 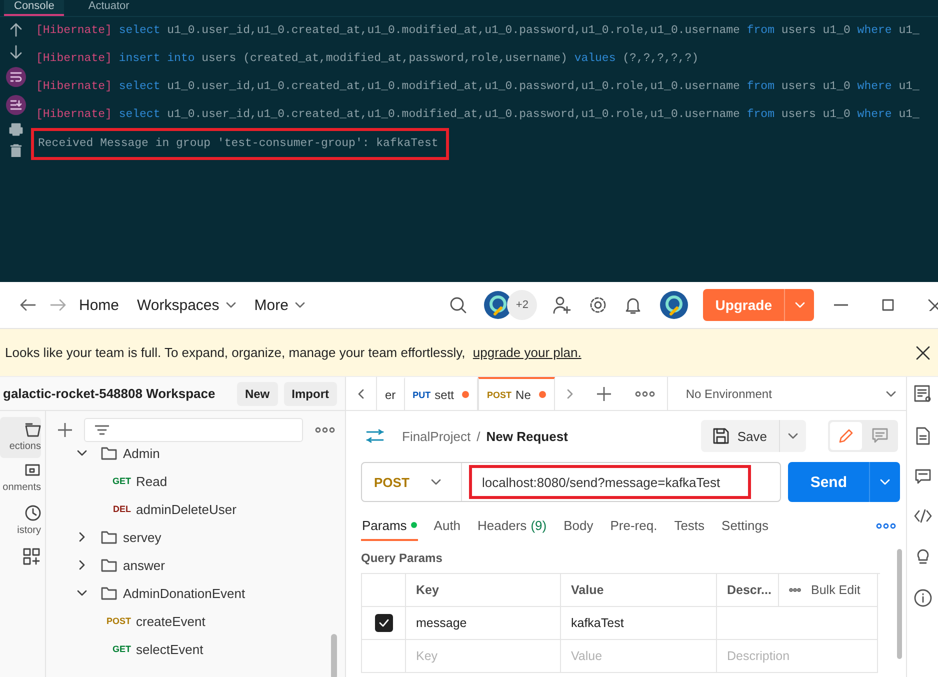 What do you see at coordinates (633, 305) in the screenshot?
I see `bell-icon` at bounding box center [633, 305].